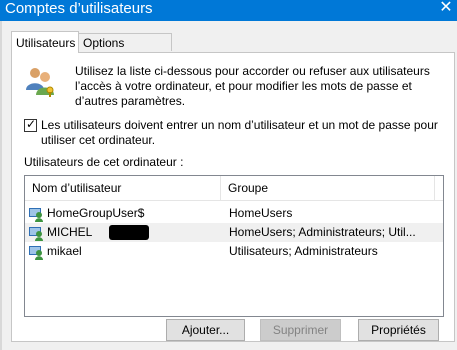  I want to click on check-icon: ✓, so click(31, 124).